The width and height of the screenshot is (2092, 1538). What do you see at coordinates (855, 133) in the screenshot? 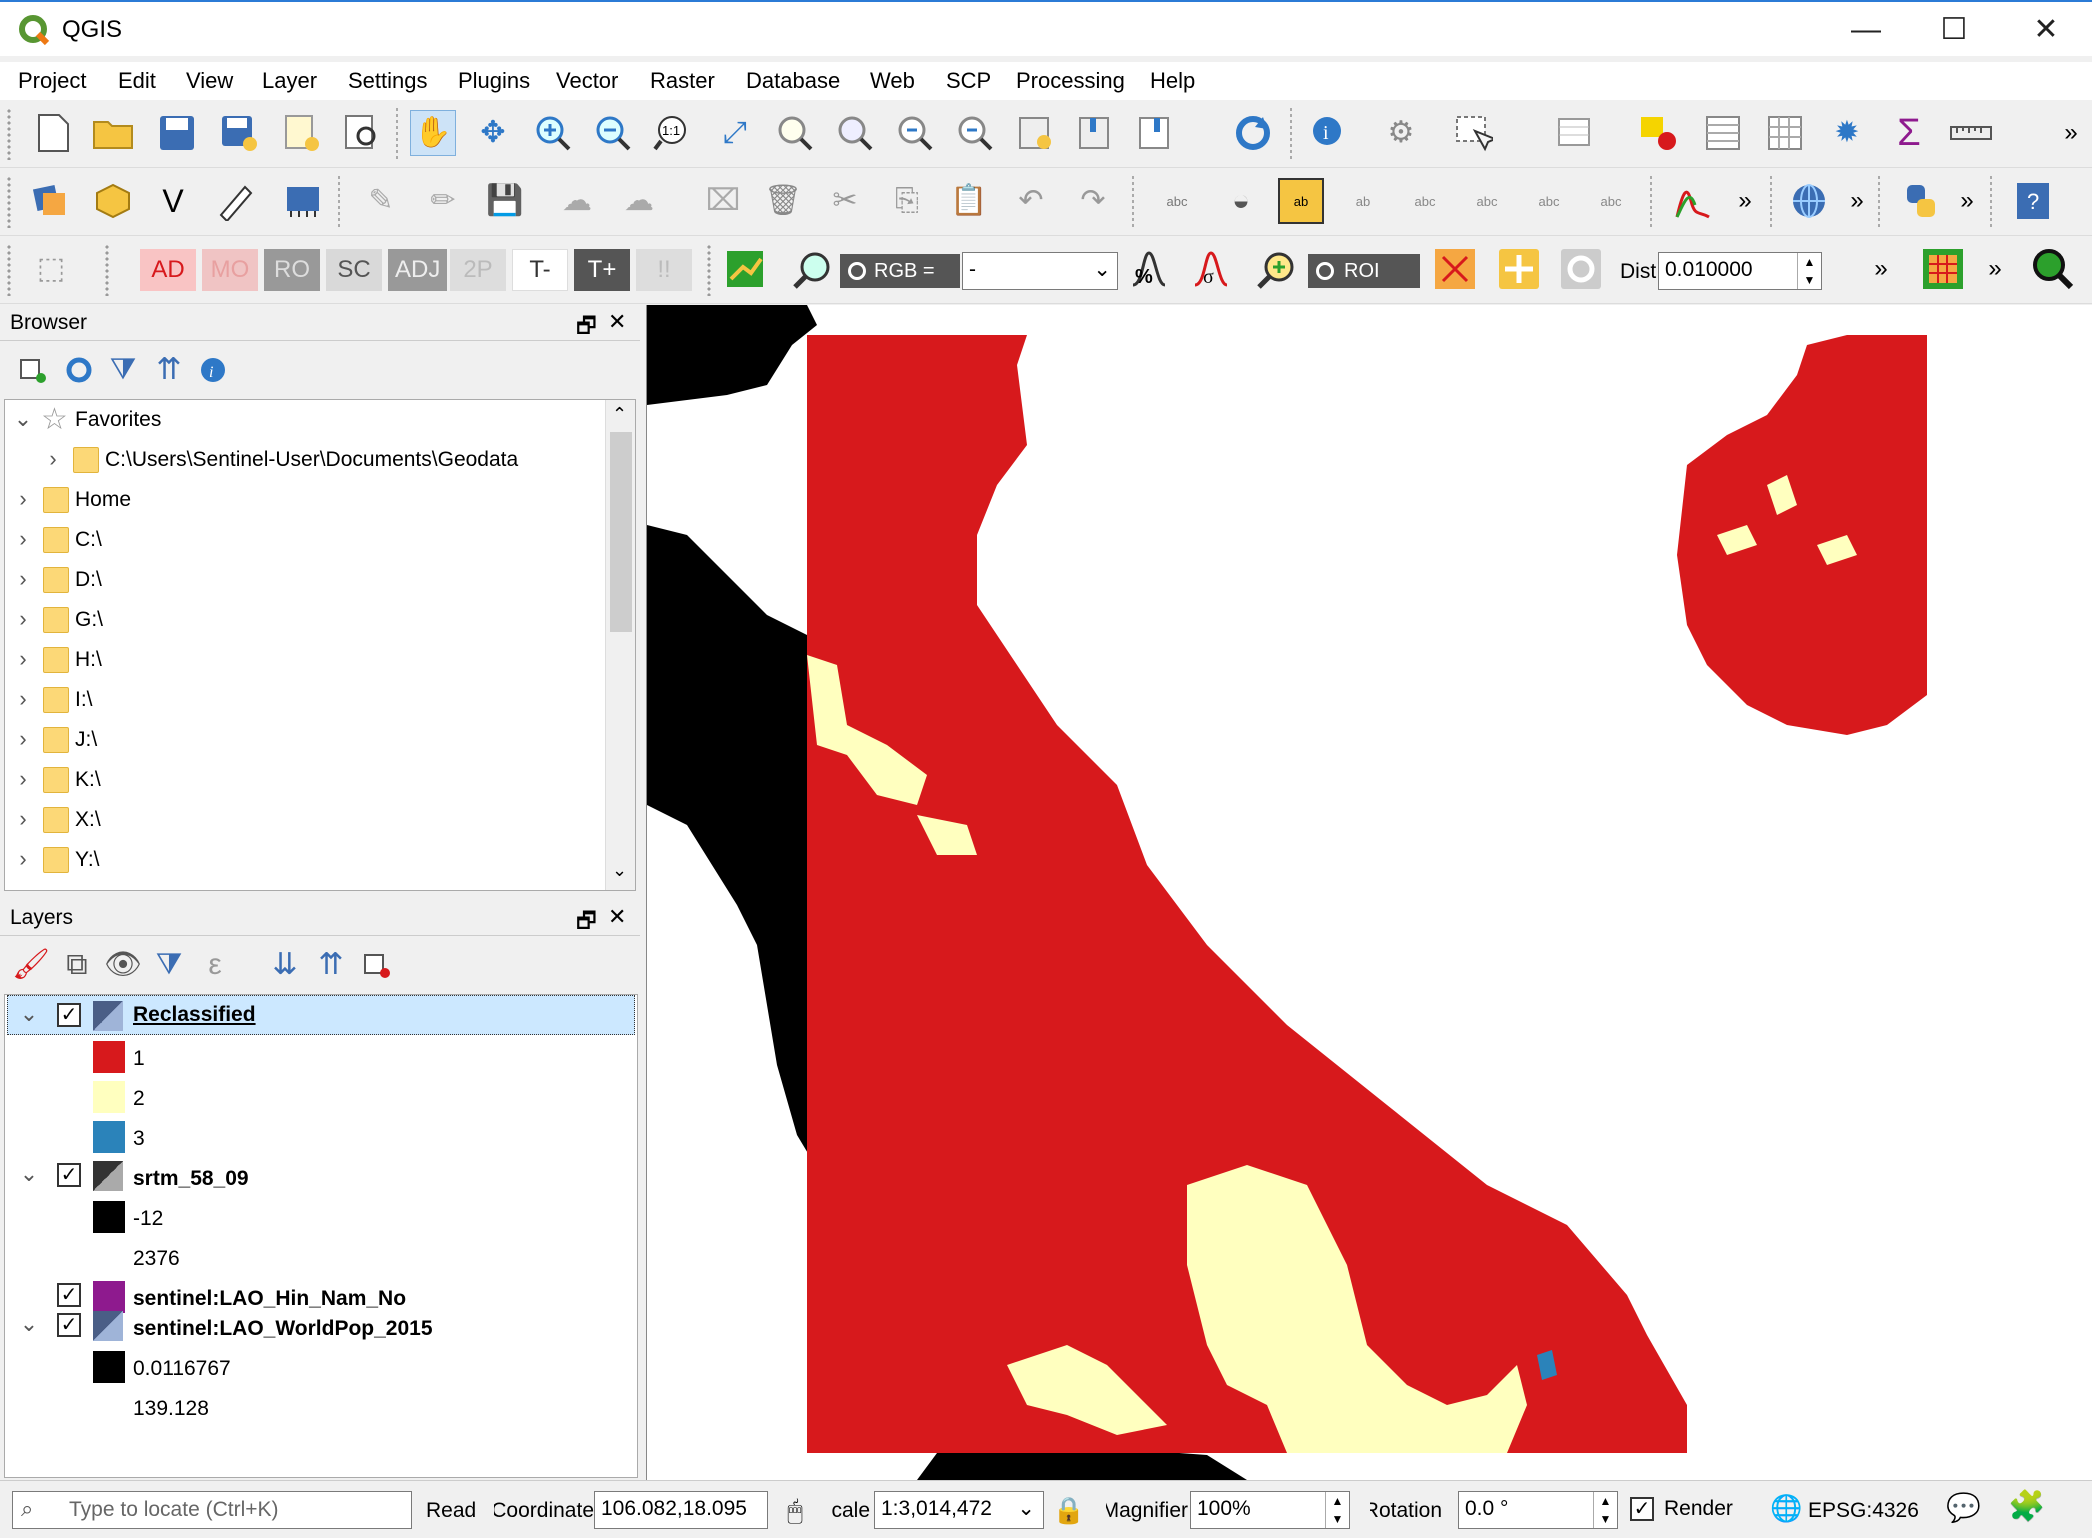
I see `zoom-to-layer-icon` at bounding box center [855, 133].